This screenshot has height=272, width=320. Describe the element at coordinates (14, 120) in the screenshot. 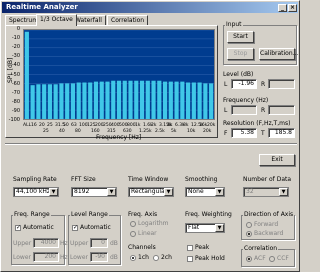

I see `y-tick-label: -100` at that location.